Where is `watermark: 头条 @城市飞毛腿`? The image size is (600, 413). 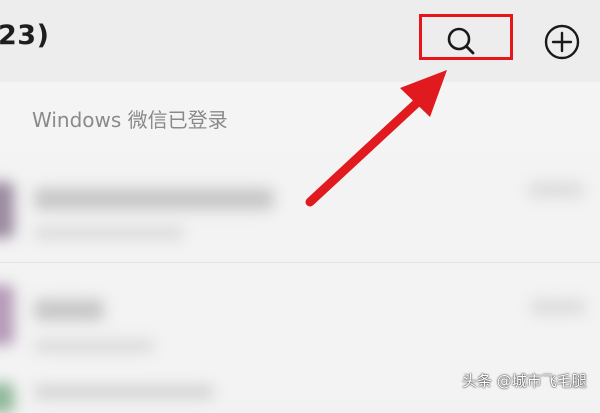 watermark: 头条 @城市飞毛腿 is located at coordinates (524, 381).